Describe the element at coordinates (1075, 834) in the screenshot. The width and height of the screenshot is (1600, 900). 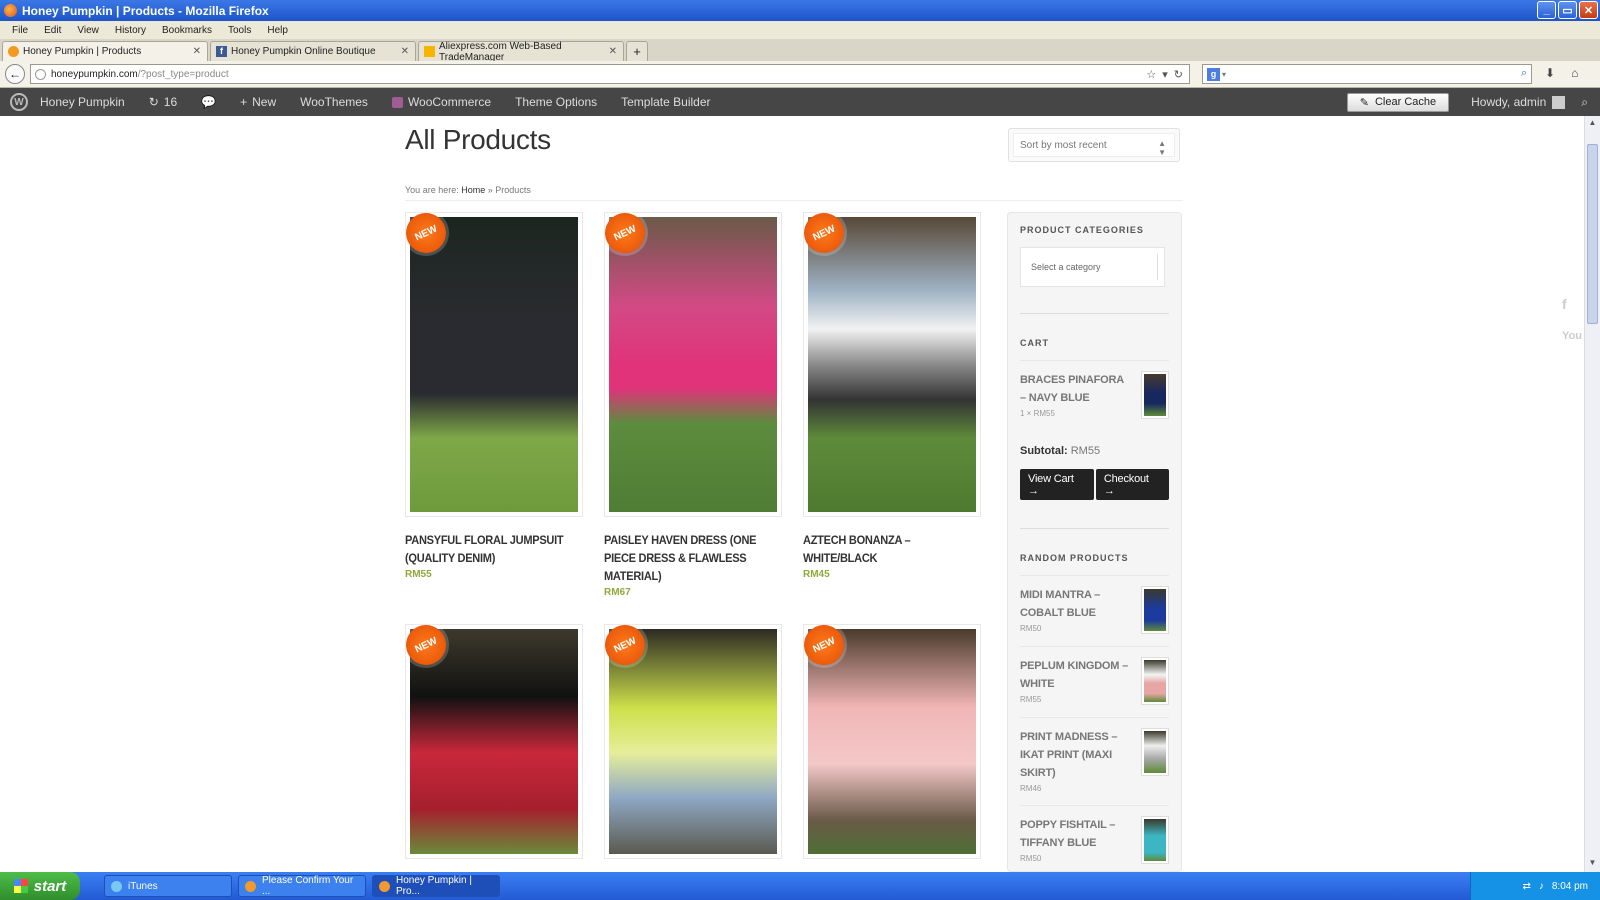
I see `random-product-name: POPPY FISHTAIL – TIFFANY BLUE` at that location.